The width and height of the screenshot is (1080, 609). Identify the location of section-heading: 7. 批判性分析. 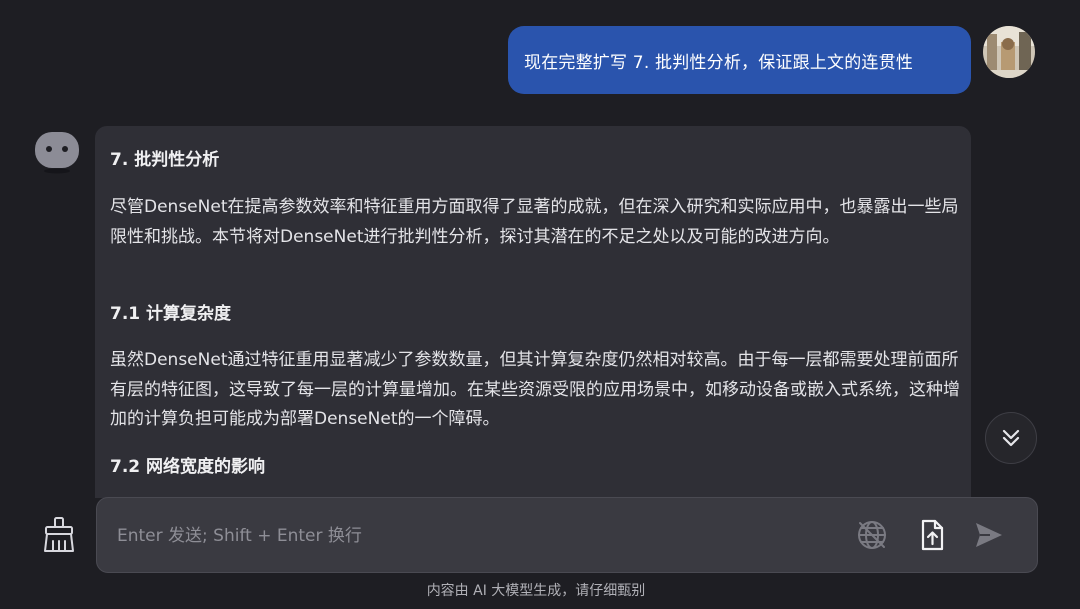
(165, 160).